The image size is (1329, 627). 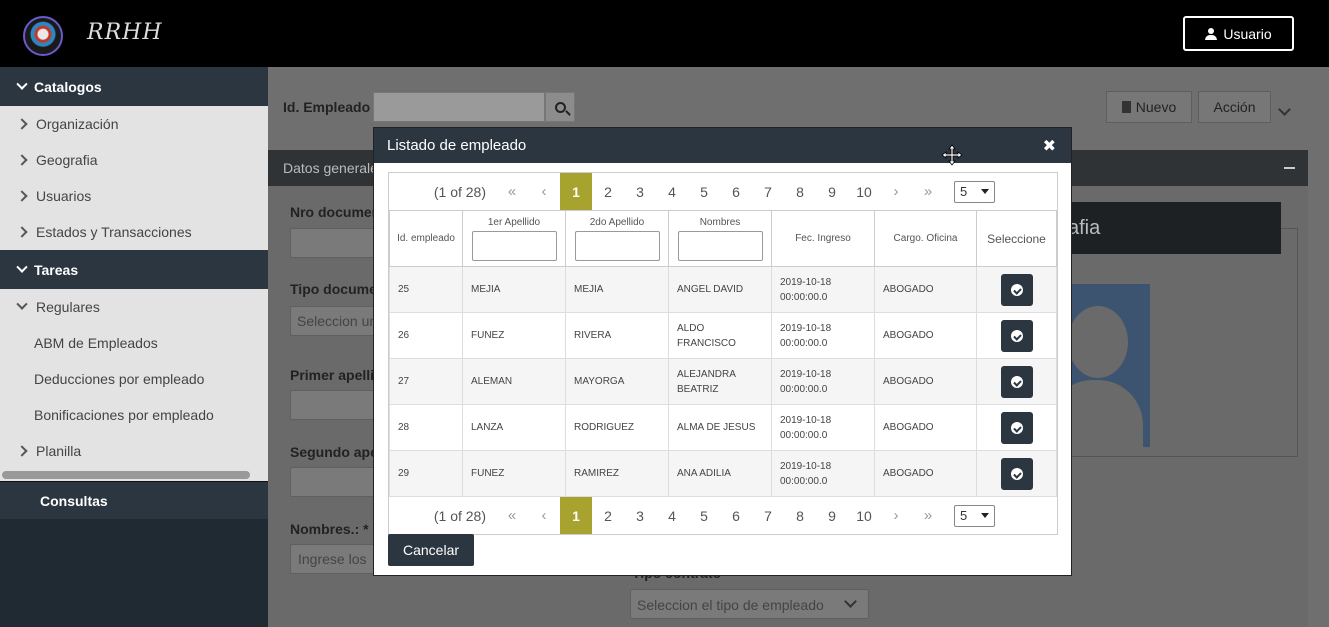 What do you see at coordinates (134, 307) in the screenshot?
I see `sidebar-item-regulares: Regulares` at bounding box center [134, 307].